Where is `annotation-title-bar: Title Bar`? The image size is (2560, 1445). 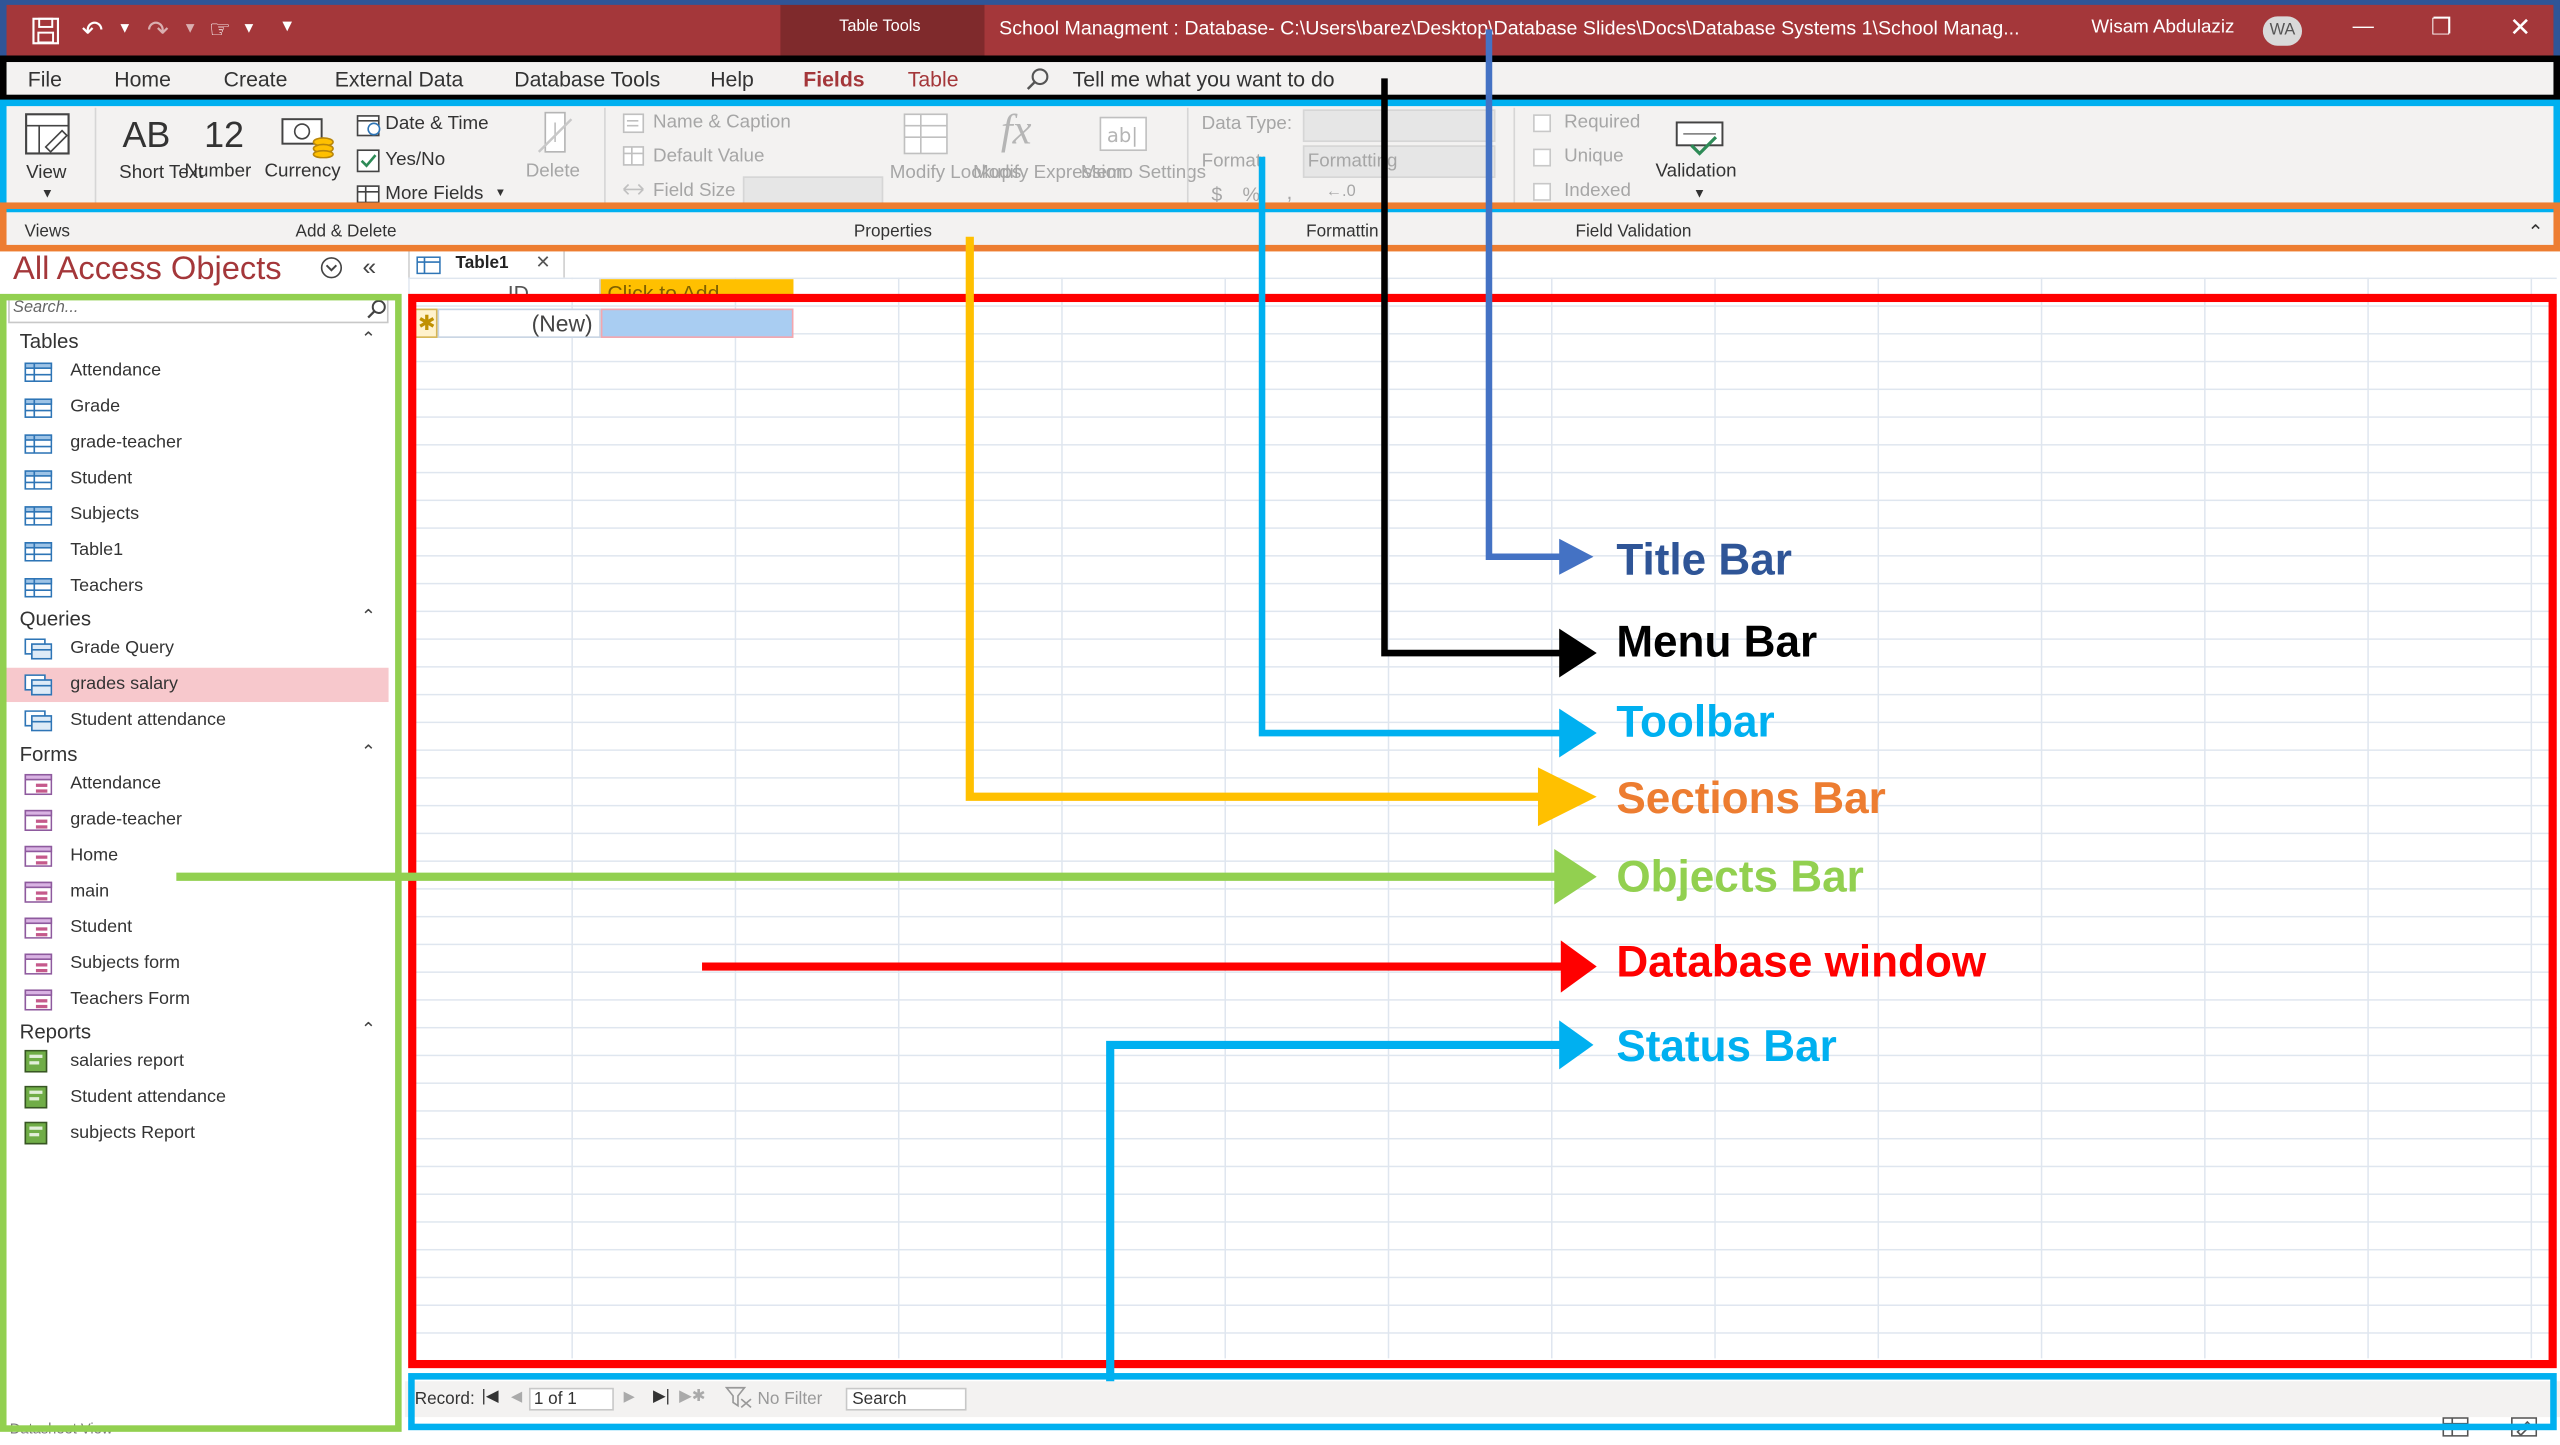
annotation-title-bar: Title Bar is located at coordinates (1704, 560).